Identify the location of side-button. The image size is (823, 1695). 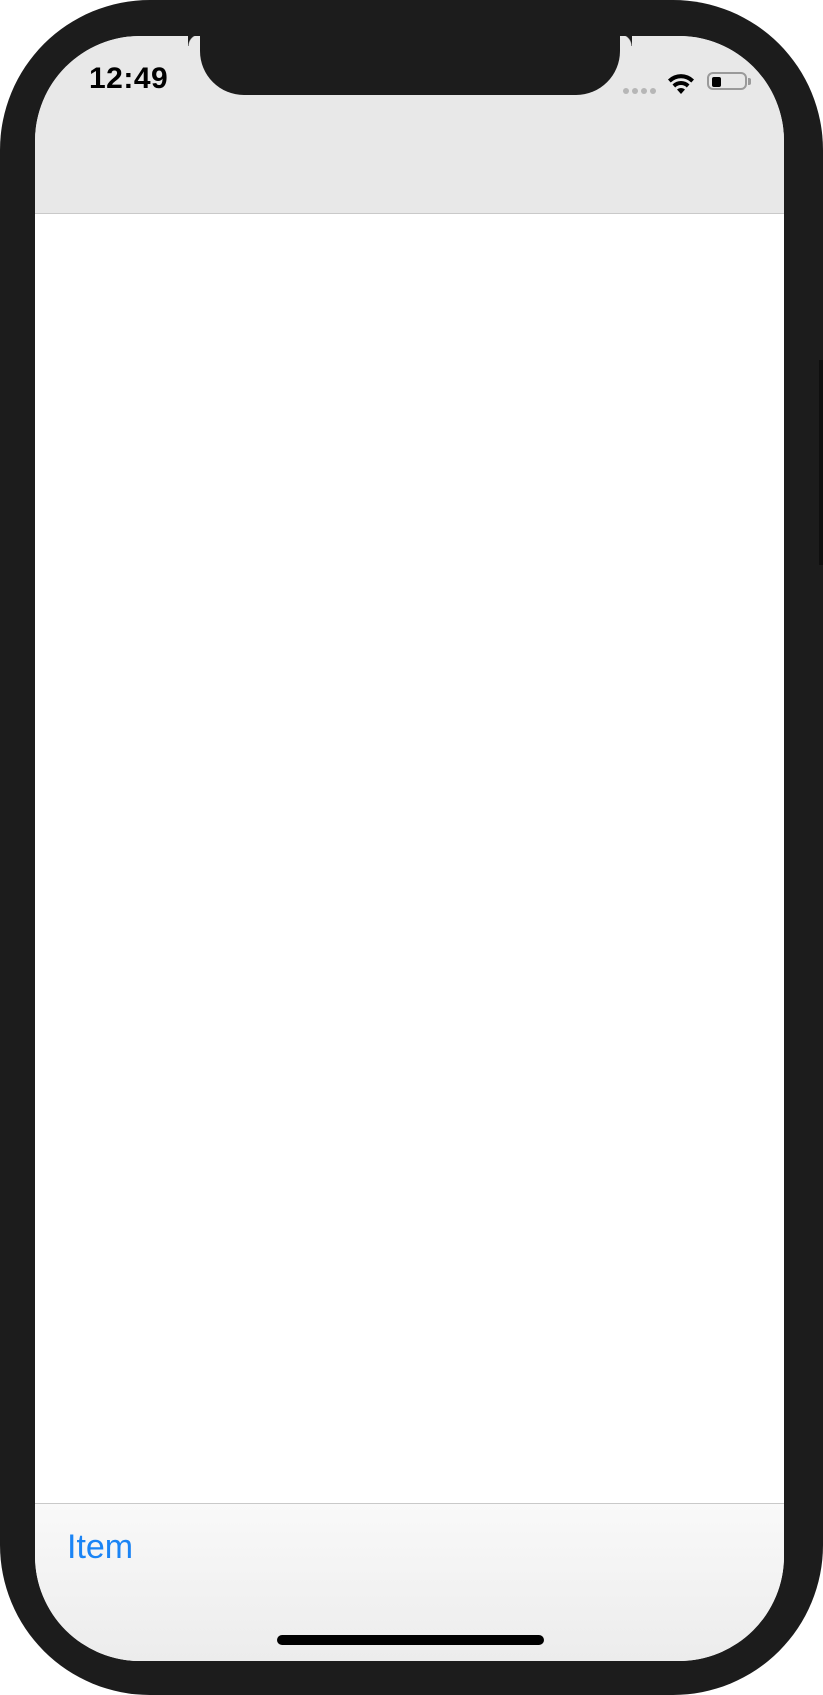
(821, 462).